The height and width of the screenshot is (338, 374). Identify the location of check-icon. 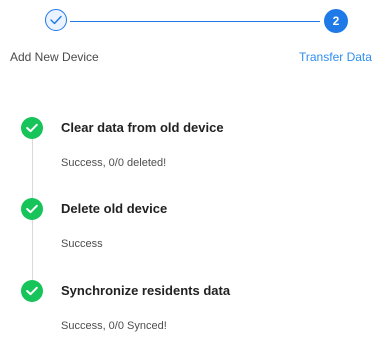
(56, 20).